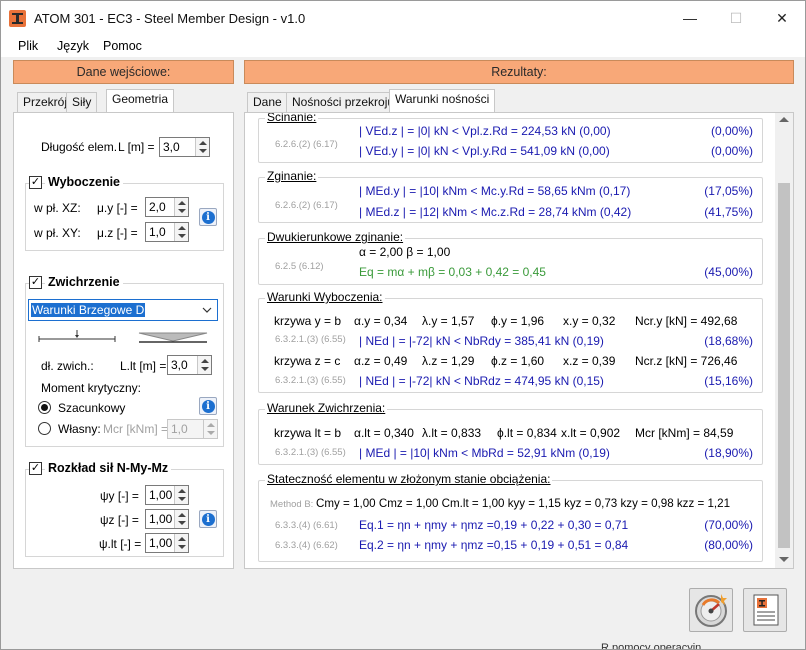 The width and height of the screenshot is (806, 650). What do you see at coordinates (782, 18) in the screenshot?
I see `close-button: ✕` at bounding box center [782, 18].